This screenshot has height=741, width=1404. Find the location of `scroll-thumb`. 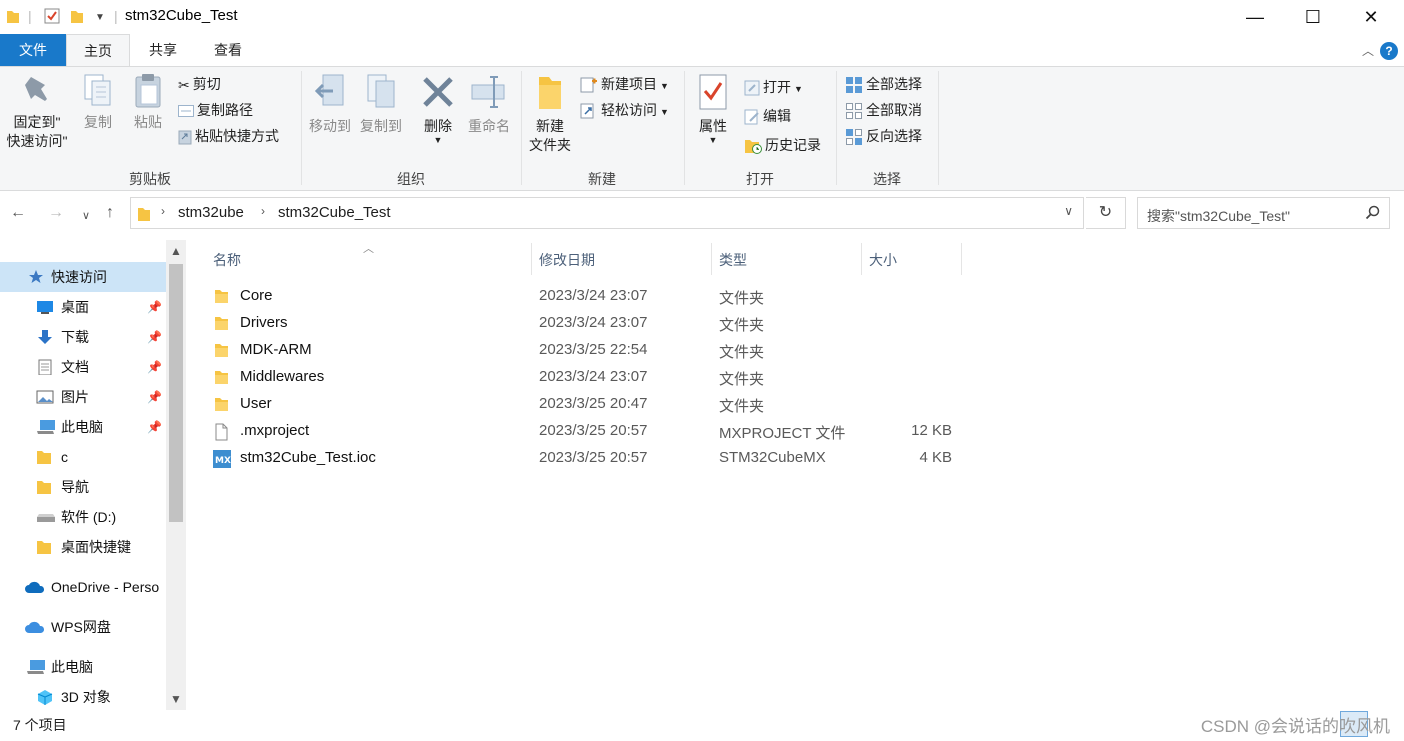

scroll-thumb is located at coordinates (176, 393).